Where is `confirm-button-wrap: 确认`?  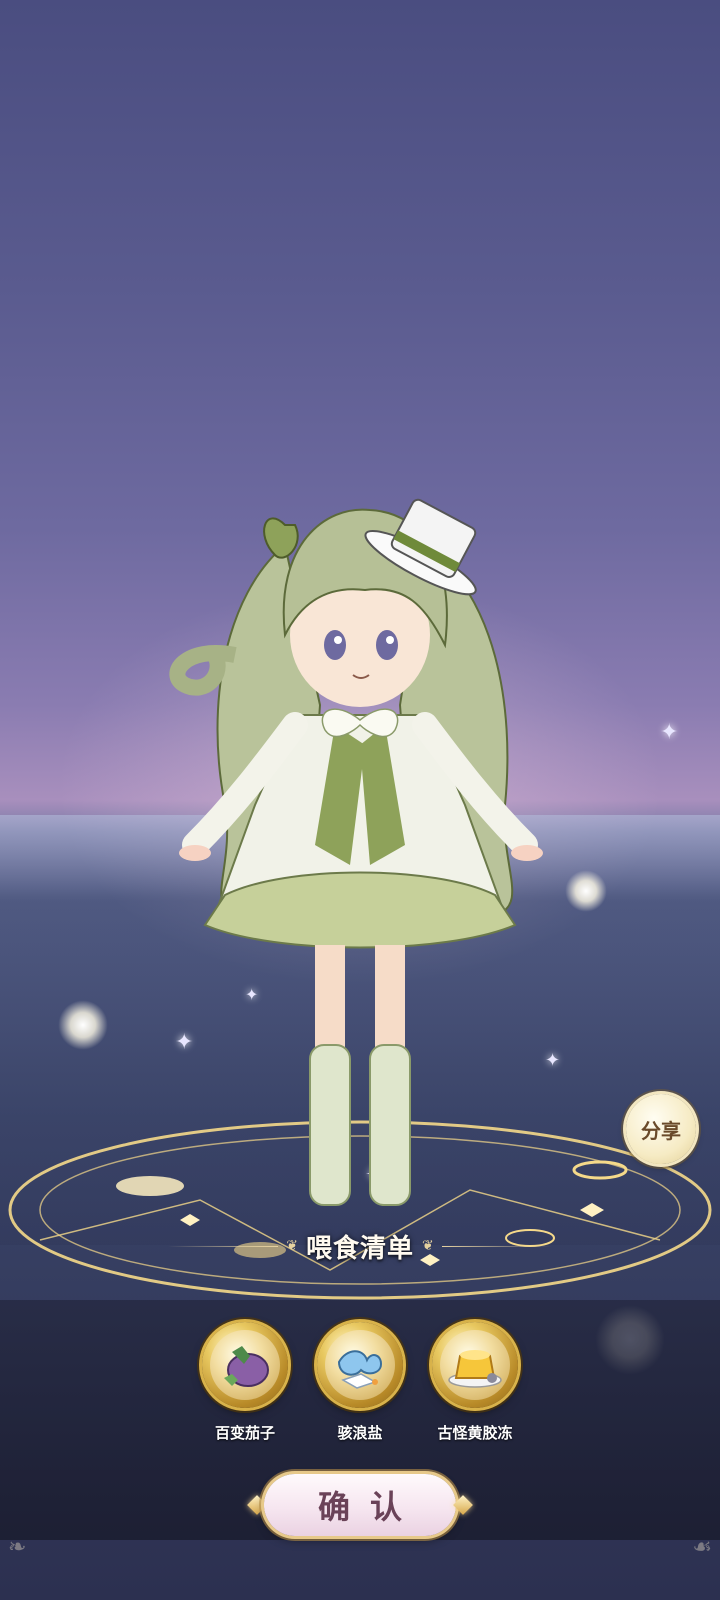 confirm-button-wrap: 确认 is located at coordinates (360, 1507).